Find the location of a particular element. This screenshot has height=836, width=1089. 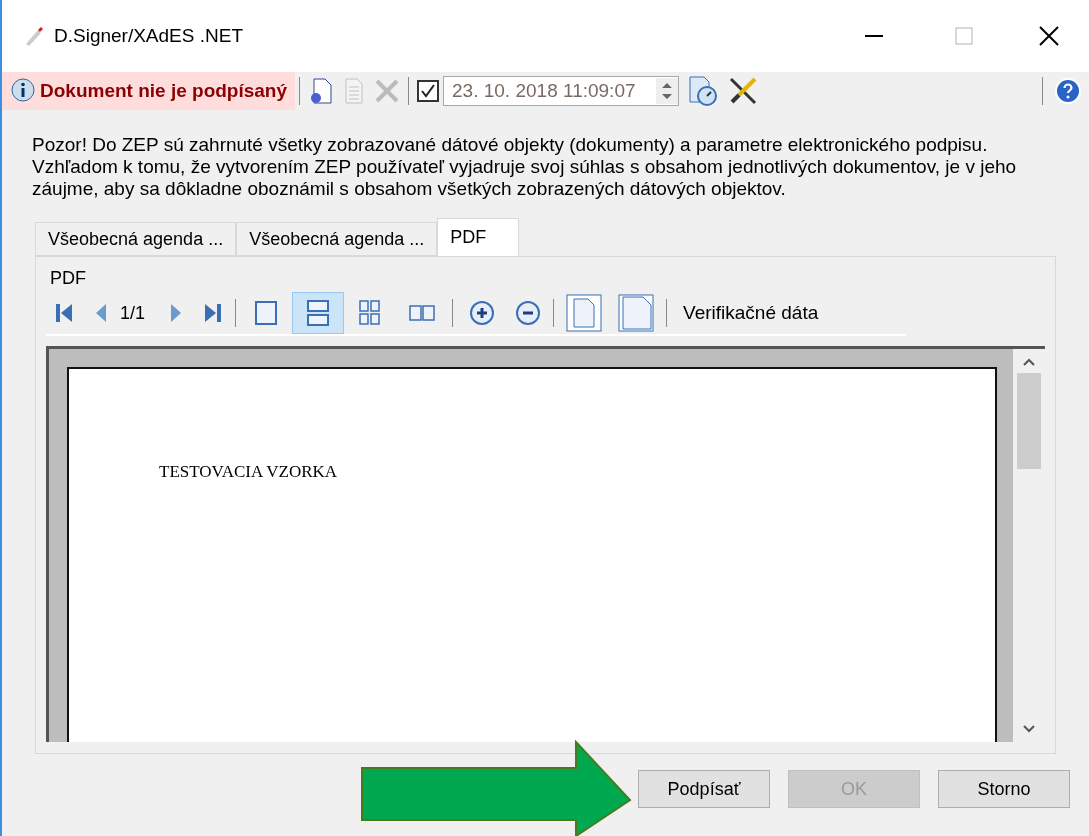

notice-paragraph: Pozor! Do ZEP sú zahrnuté všetky zobrazované dátové objekty (dokumenty) a parametre elektronického podpisu. Vzhľadom k tomu, že vytvorením ZEP používateľ vyjadruje svoj súhlas s obsahom jednotlivých dokumentov, je v jeho záujme, aby sa dôkladne oboznámil s obsahom všetkých zobrazených dátových objektov. is located at coordinates (524, 167).